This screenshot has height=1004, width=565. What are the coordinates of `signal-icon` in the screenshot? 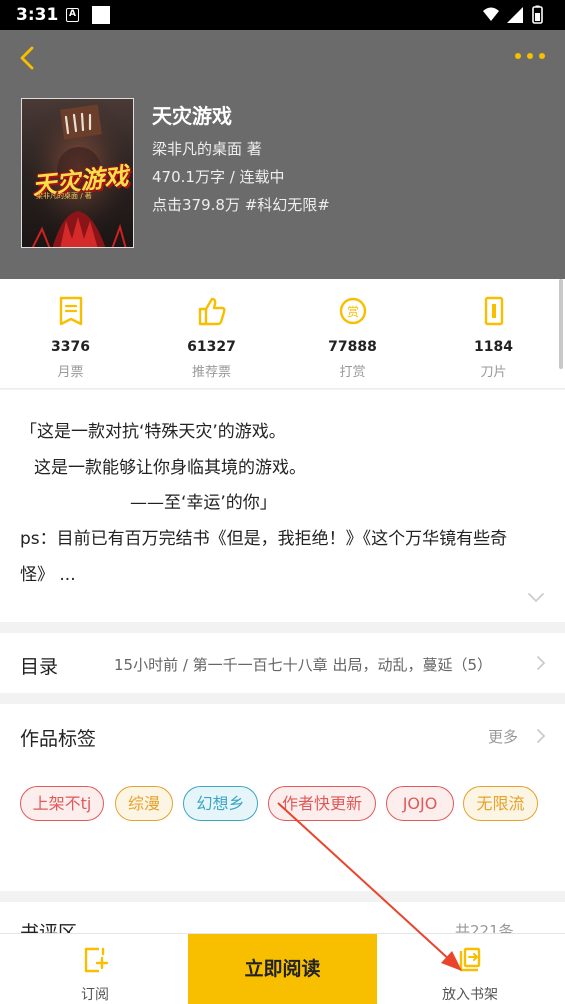 It's located at (515, 15).